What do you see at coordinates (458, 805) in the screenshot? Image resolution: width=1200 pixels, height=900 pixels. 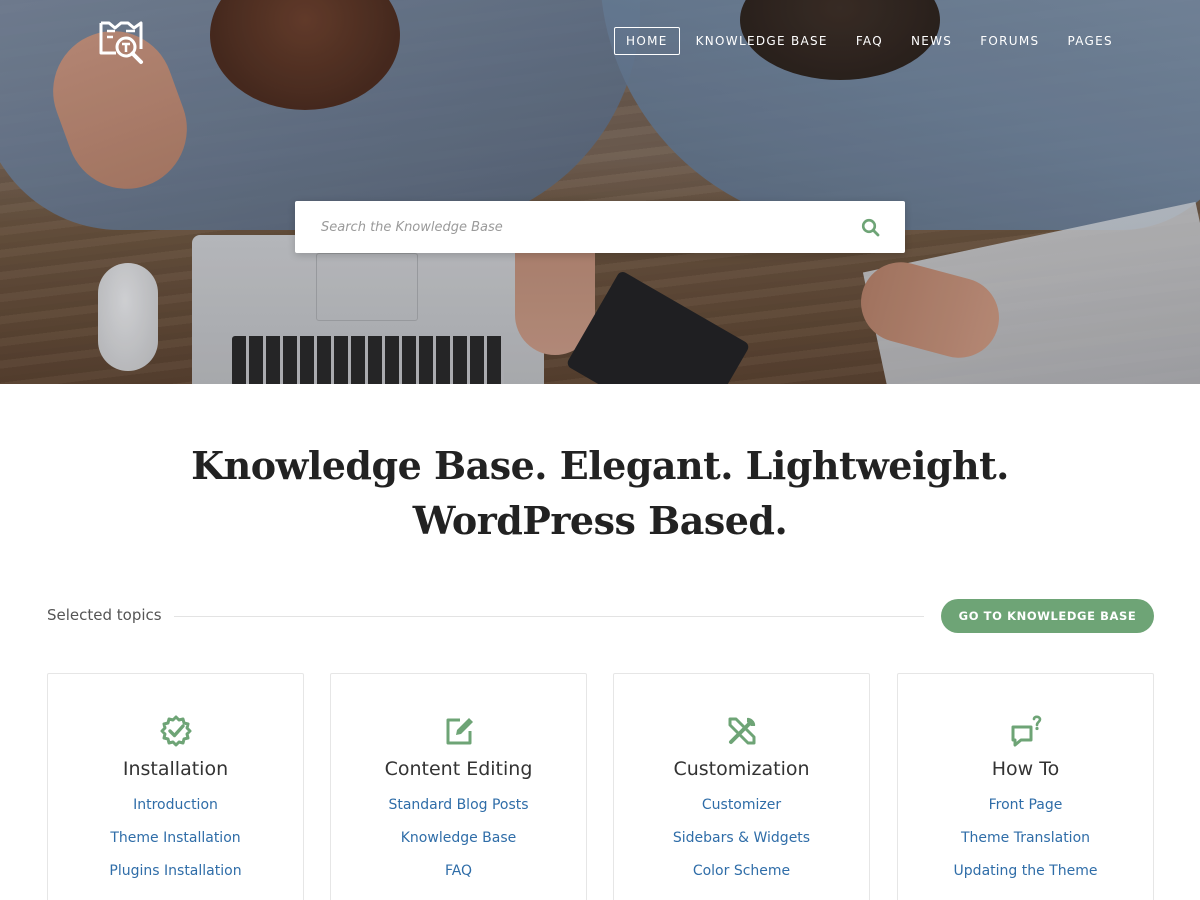 I see `card-link: Standard Blog Posts` at bounding box center [458, 805].